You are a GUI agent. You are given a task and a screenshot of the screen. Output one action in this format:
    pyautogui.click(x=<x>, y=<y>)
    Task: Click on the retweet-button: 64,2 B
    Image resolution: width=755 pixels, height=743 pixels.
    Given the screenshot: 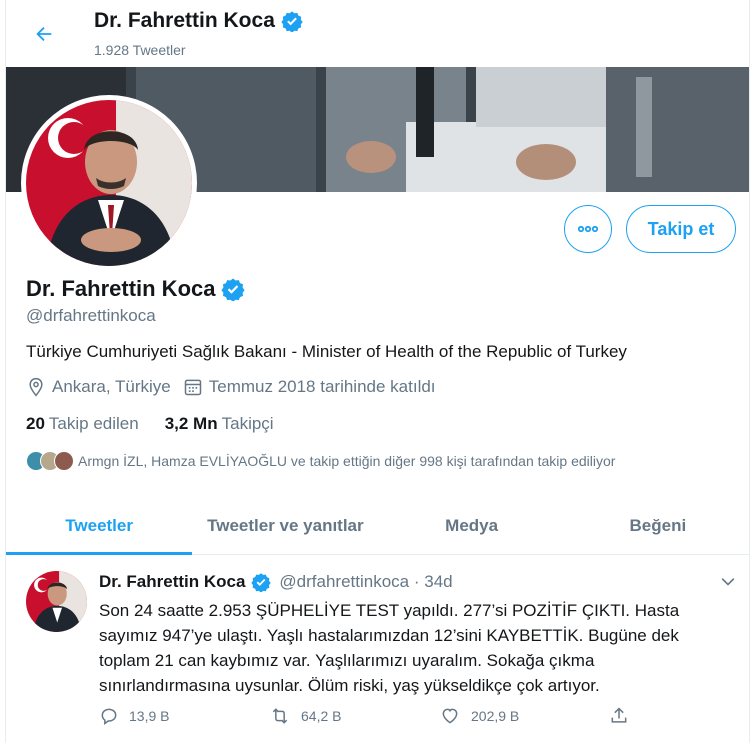 What is the action you would take?
    pyautogui.click(x=354, y=716)
    